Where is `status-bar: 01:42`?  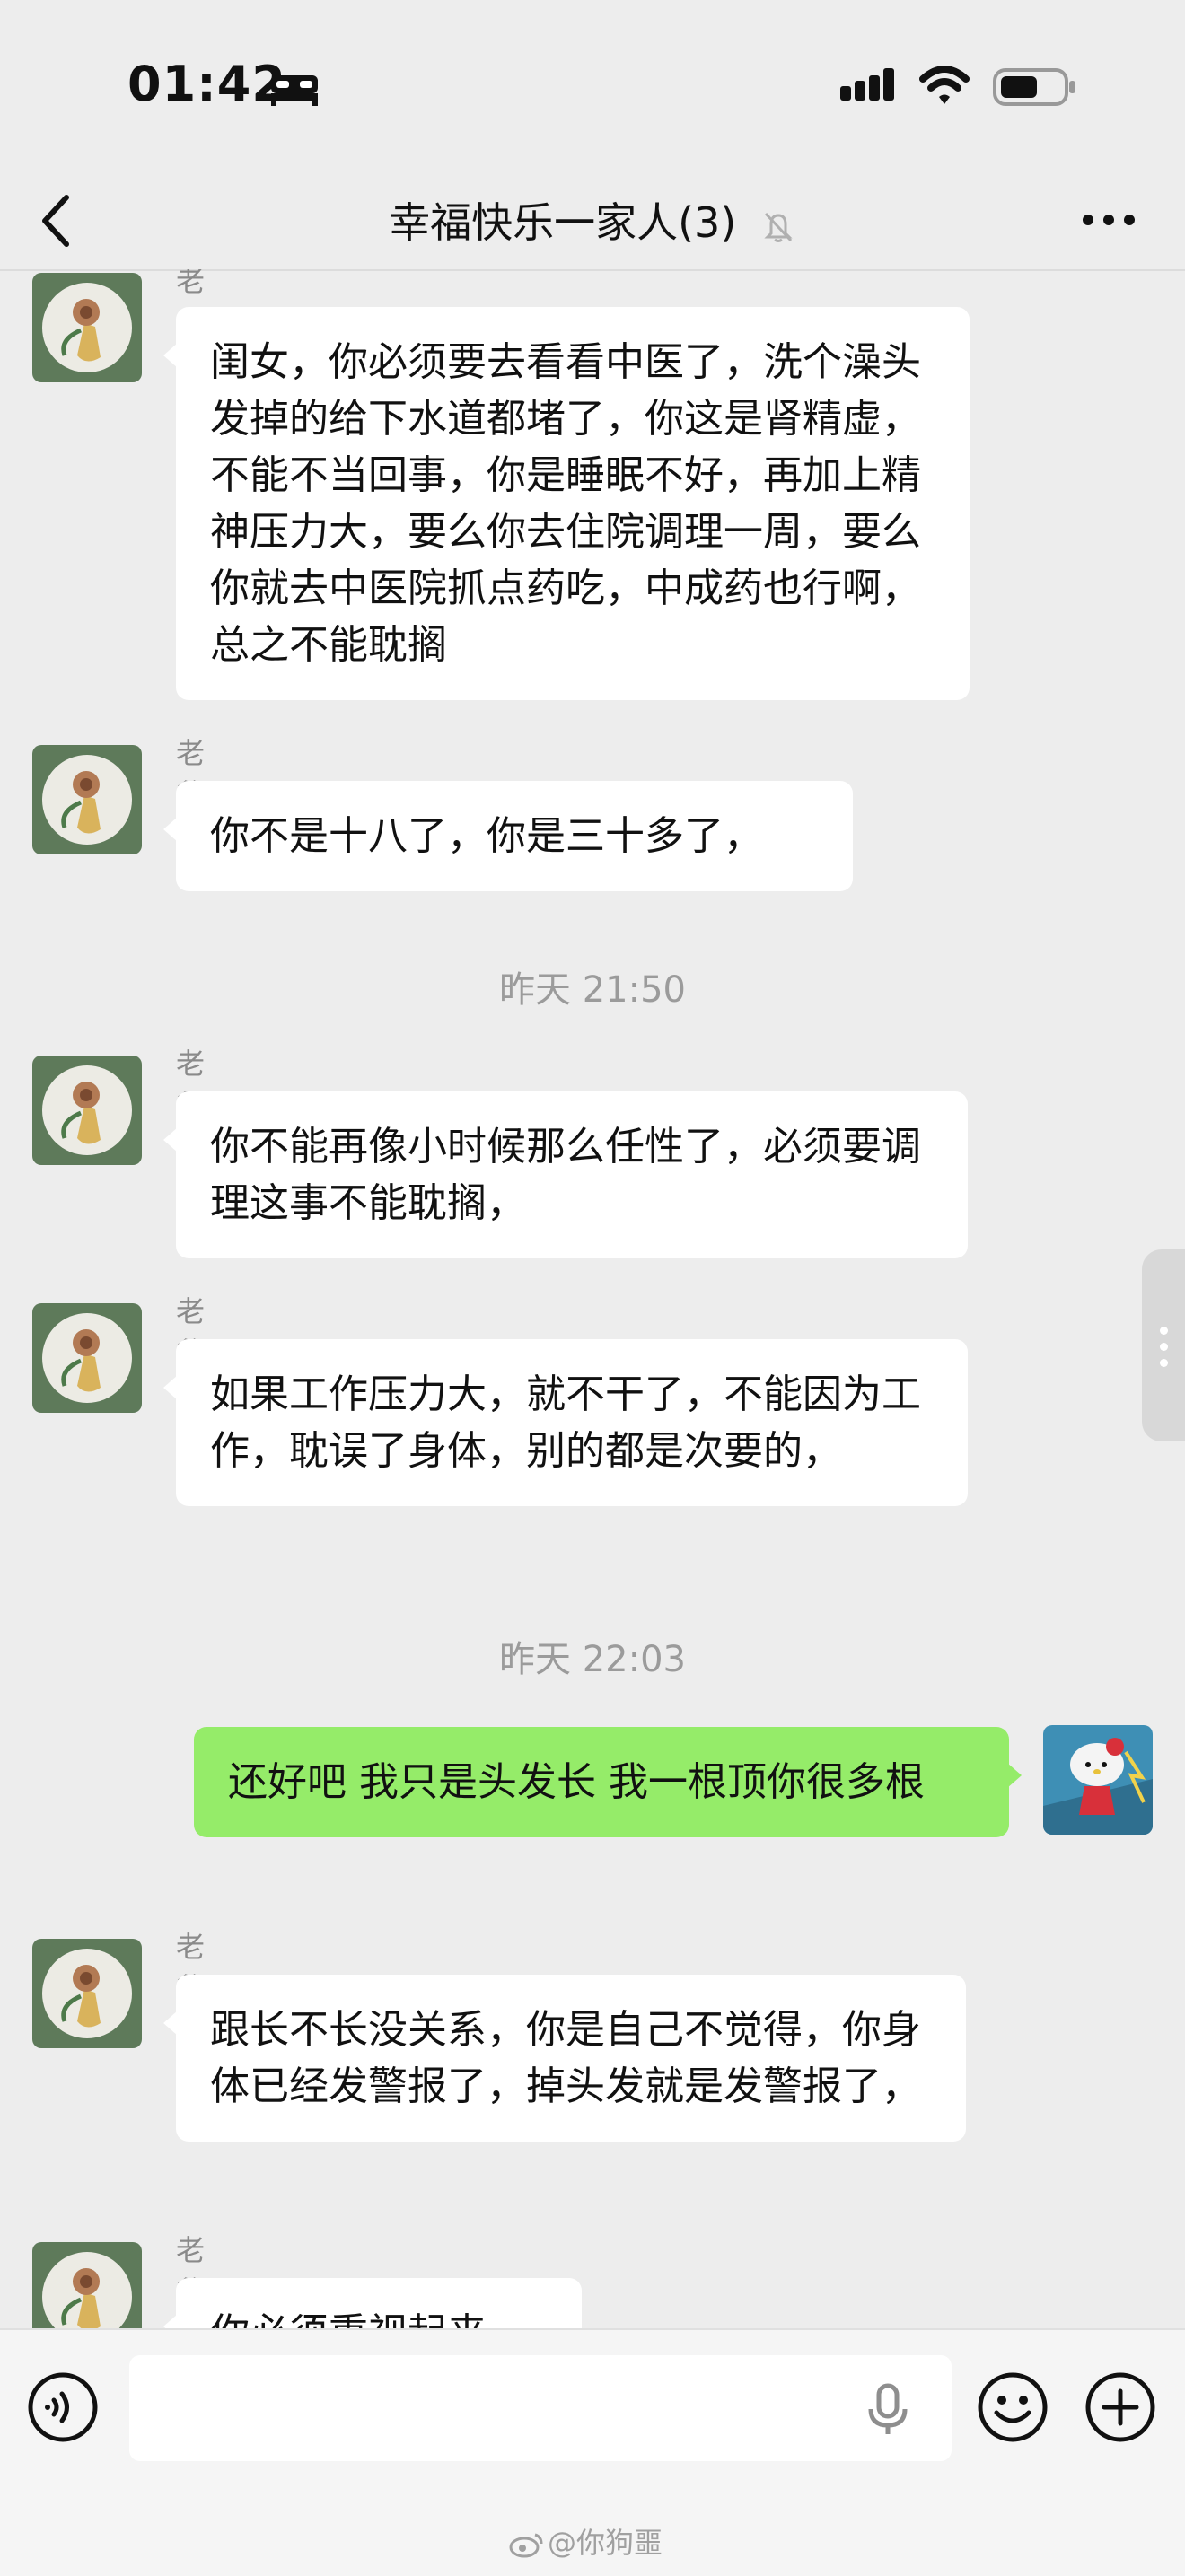 status-bar: 01:42 is located at coordinates (592, 85).